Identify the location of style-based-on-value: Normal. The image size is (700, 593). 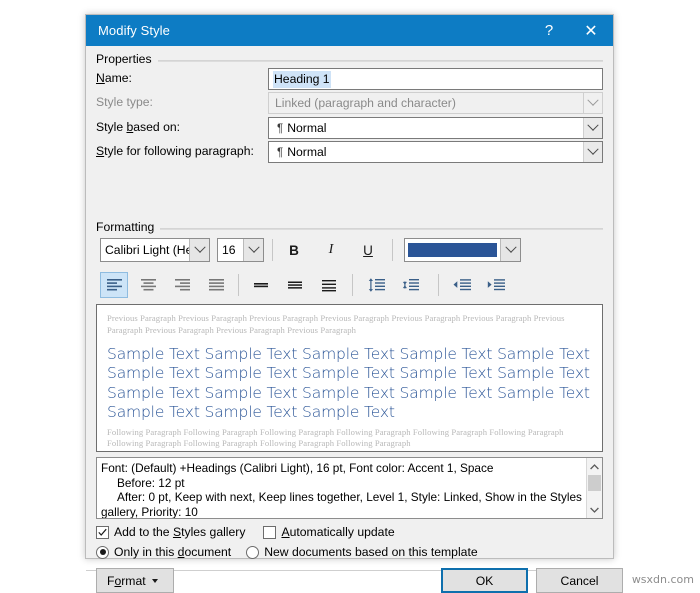
(306, 128).